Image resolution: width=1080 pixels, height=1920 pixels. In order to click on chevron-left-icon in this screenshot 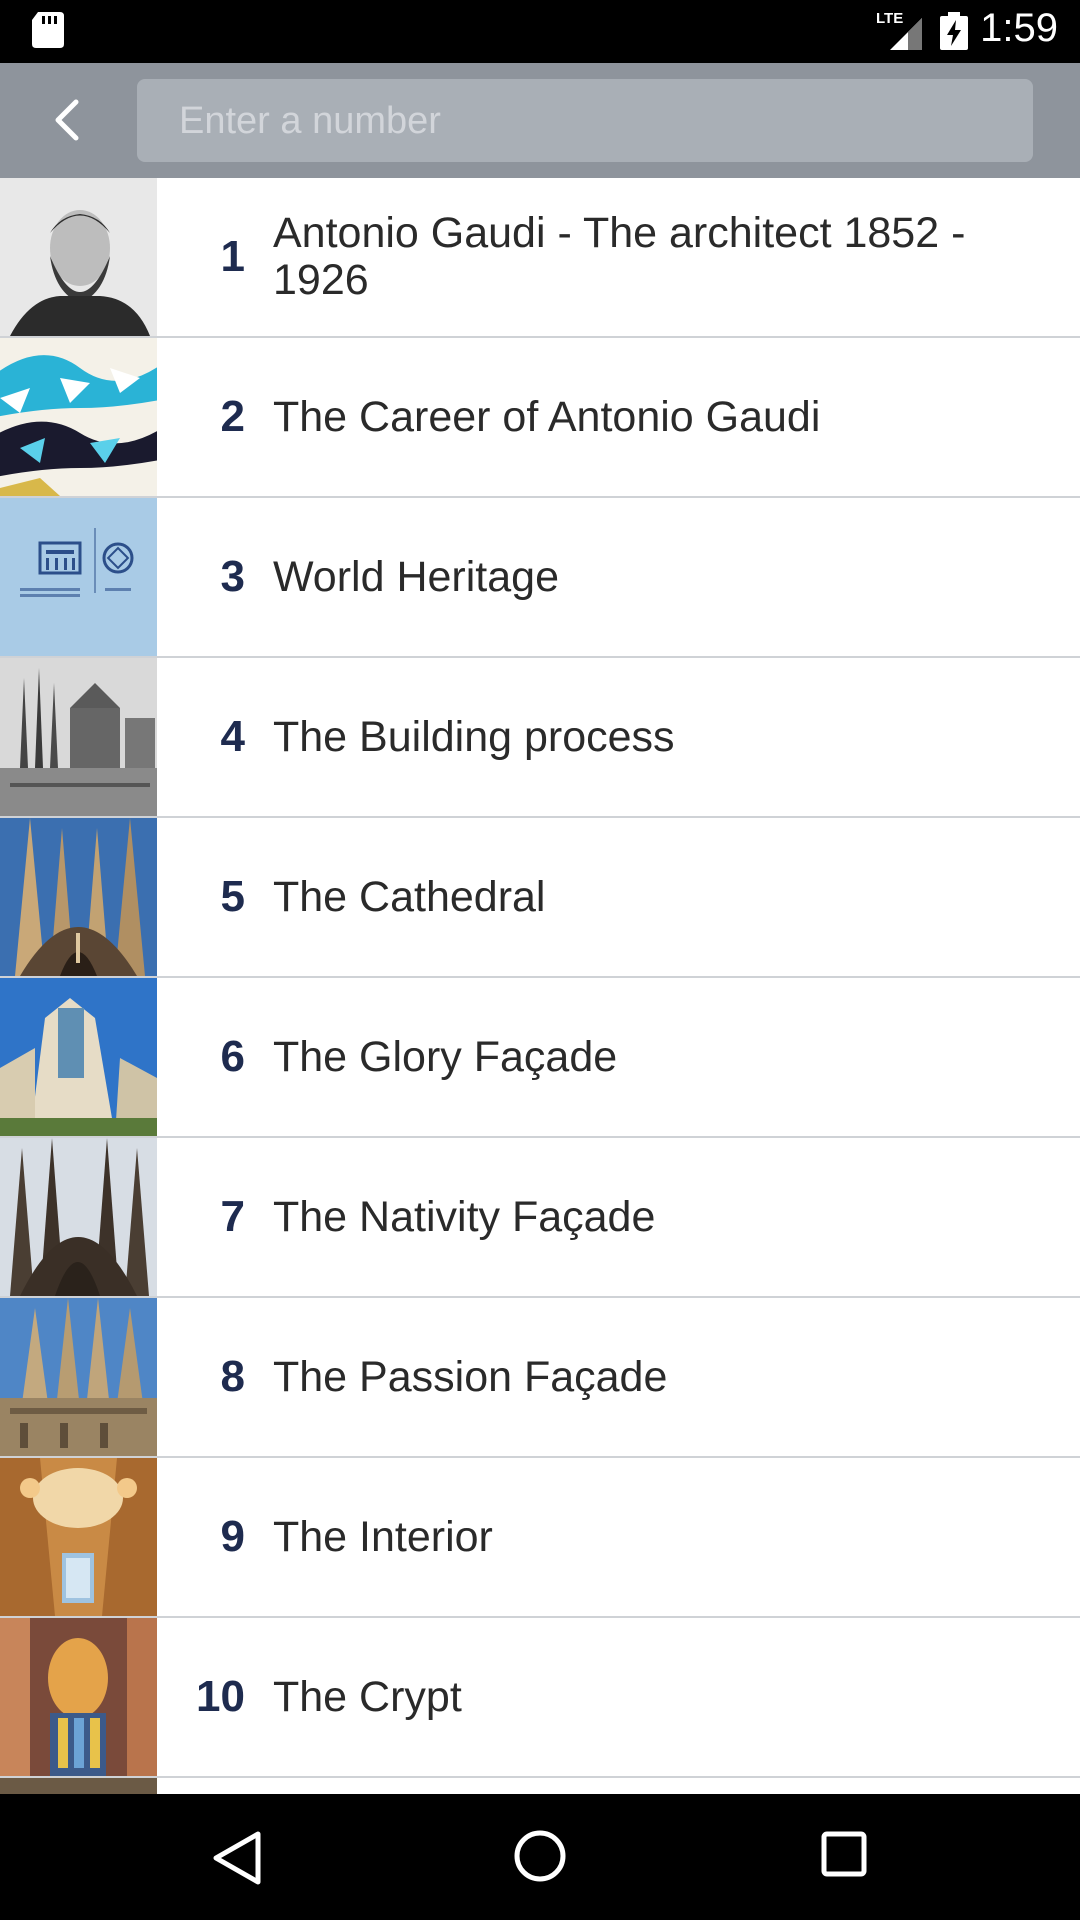, I will do `click(67, 120)`.